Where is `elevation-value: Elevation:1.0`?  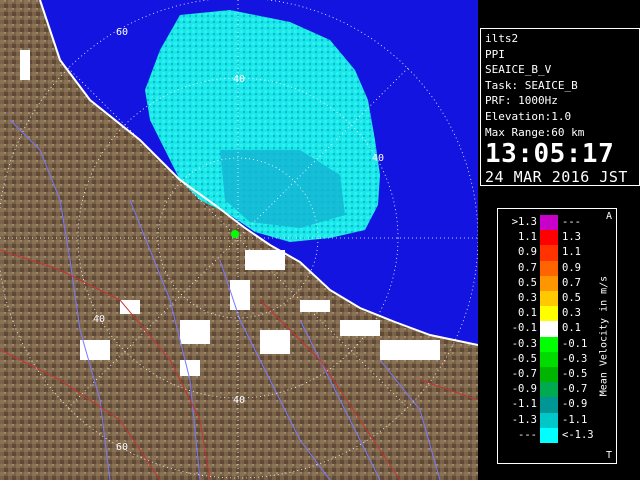 elevation-value: Elevation:1.0 is located at coordinates (528, 116).